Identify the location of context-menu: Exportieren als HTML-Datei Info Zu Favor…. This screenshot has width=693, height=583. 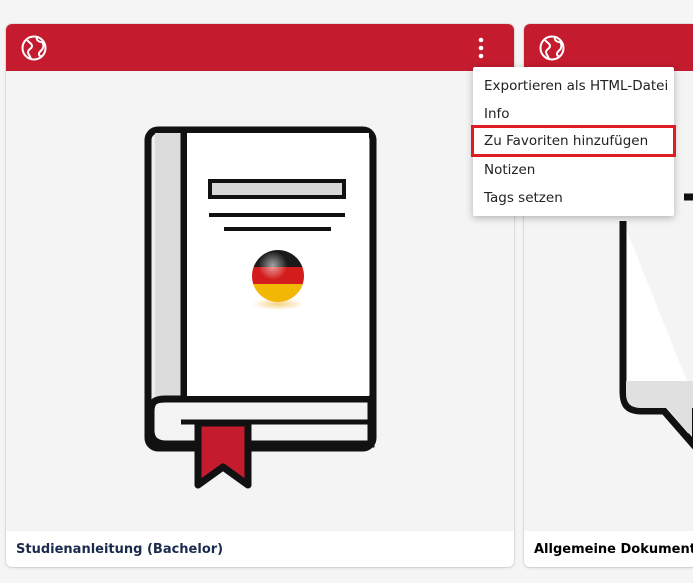
(573, 141).